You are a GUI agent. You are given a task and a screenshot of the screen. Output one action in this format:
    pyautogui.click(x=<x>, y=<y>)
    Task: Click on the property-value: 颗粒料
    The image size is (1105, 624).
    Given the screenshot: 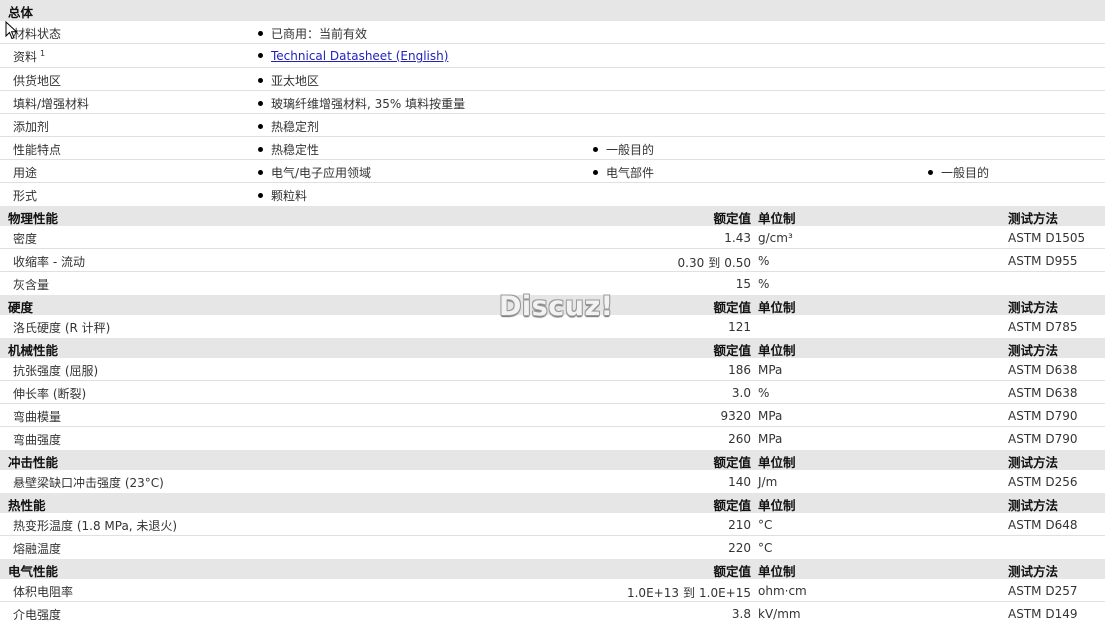 What is the action you would take?
    pyautogui.click(x=289, y=196)
    